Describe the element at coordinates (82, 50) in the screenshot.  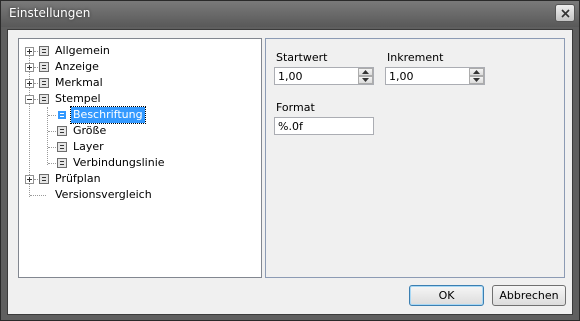
I see `tree-item-label: Allgemein` at that location.